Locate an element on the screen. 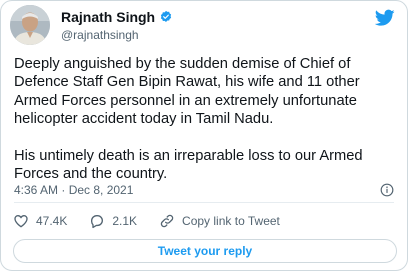 This screenshot has height=271, width=408. verified-badge-icon is located at coordinates (166, 16).